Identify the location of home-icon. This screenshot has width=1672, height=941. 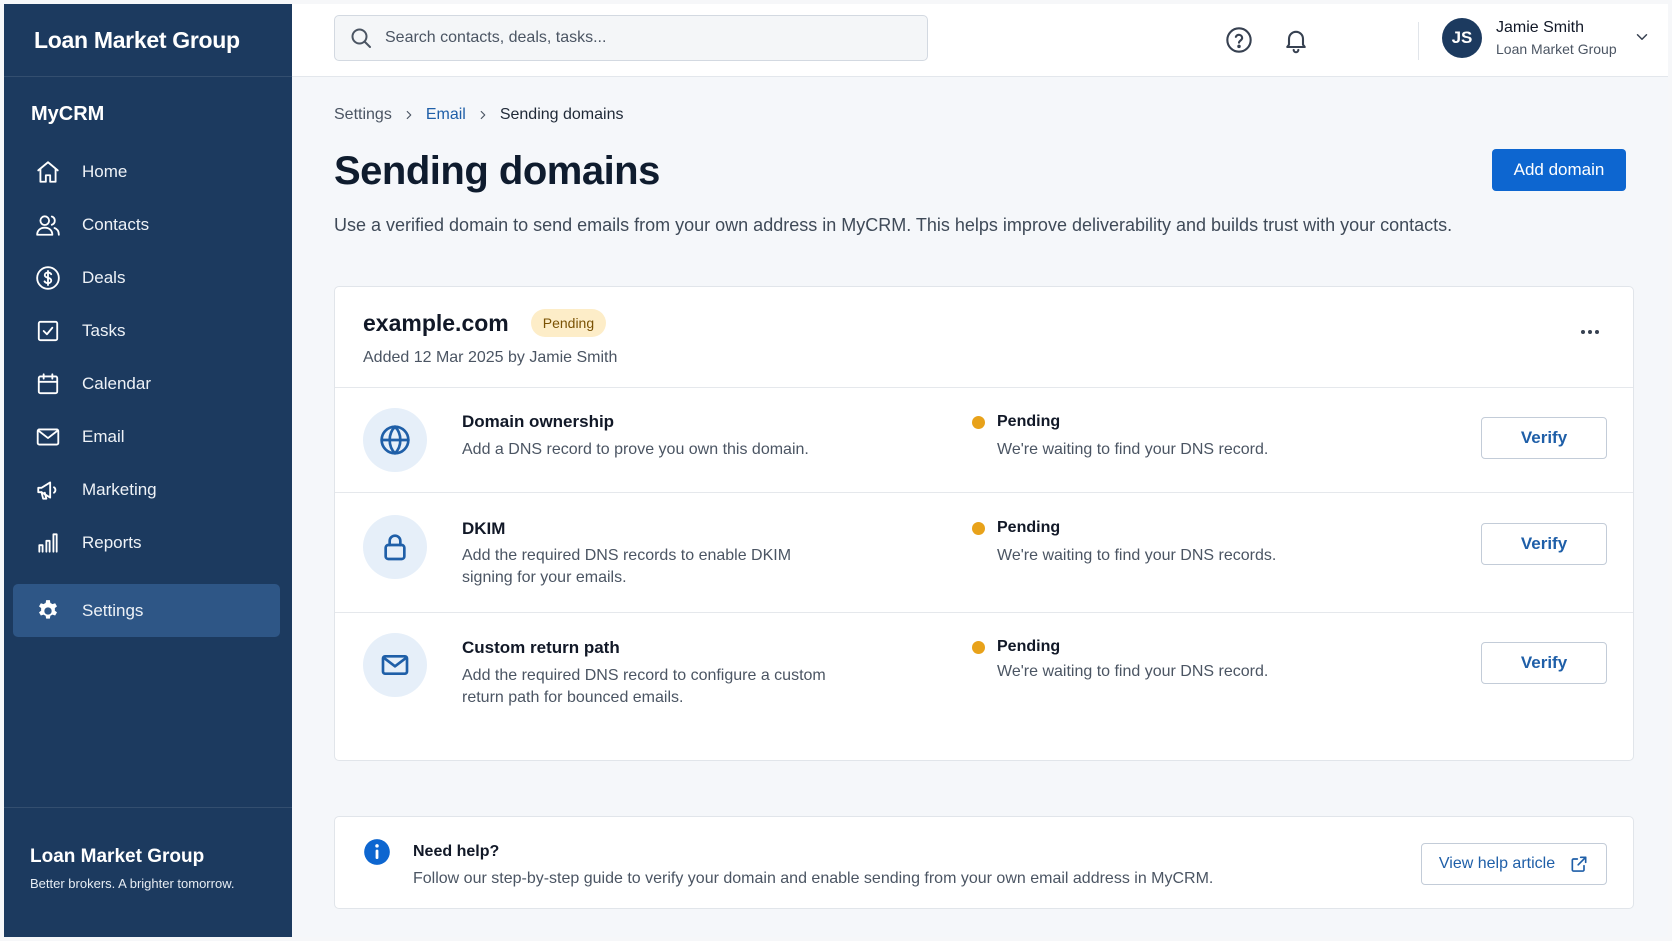
(48, 172).